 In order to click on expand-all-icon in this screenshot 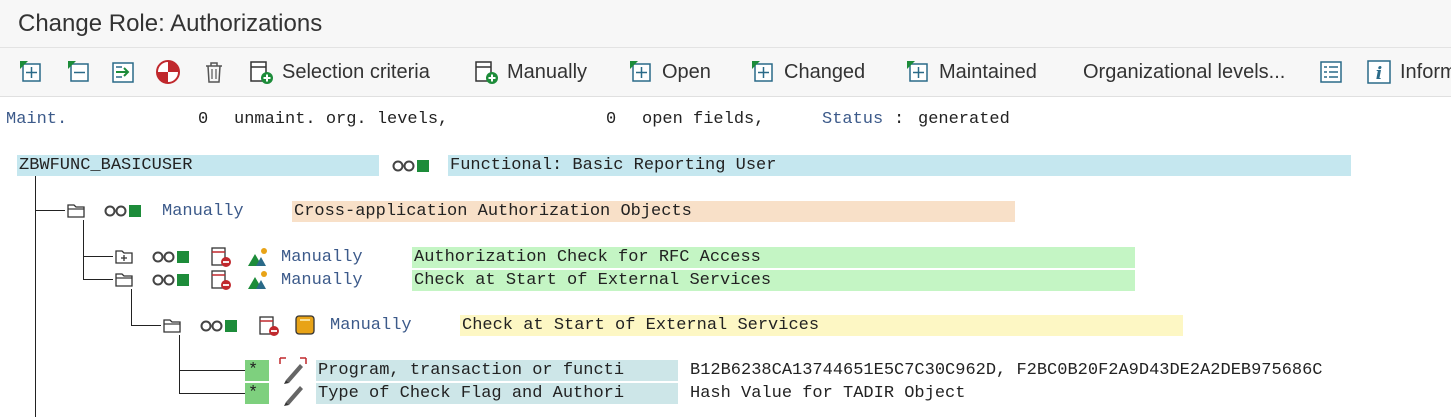, I will do `click(30, 71)`.